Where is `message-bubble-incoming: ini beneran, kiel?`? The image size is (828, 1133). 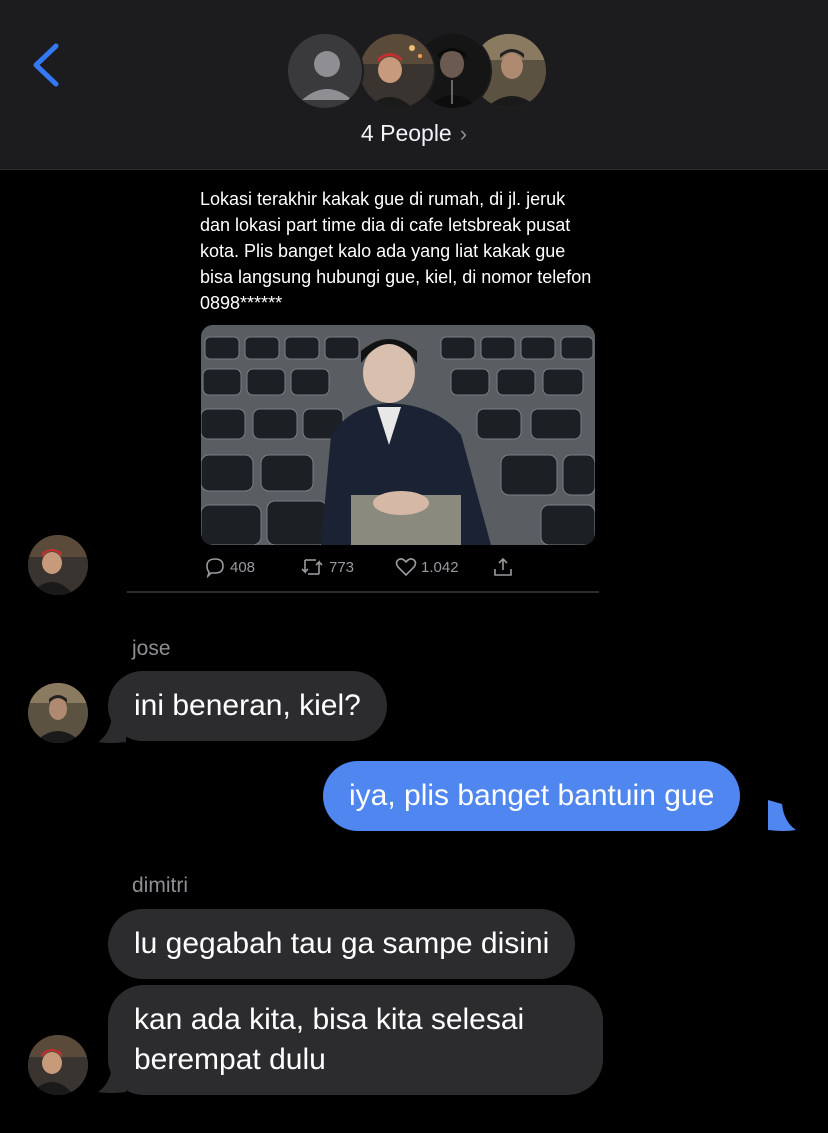
message-bubble-incoming: ini beneran, kiel? is located at coordinates (247, 706).